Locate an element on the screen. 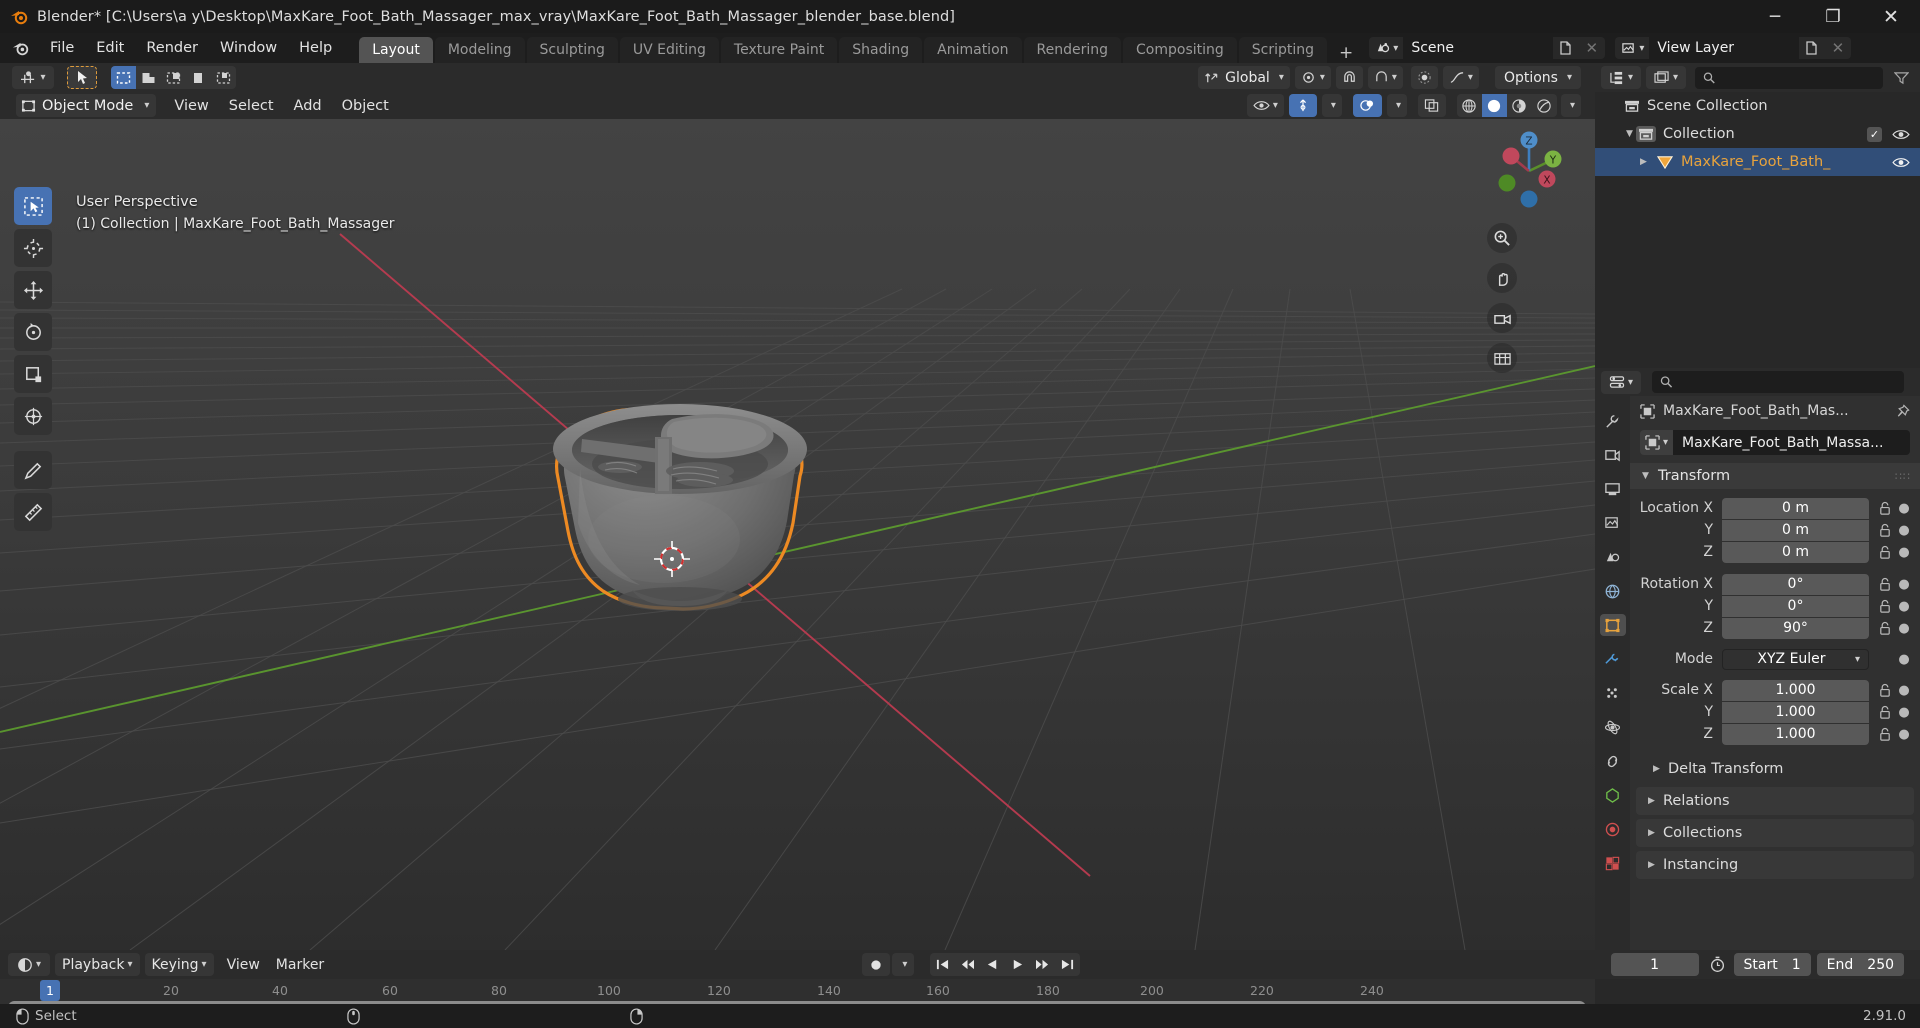 This screenshot has height=1028, width=1920. auto-keying-toggle is located at coordinates (876, 964).